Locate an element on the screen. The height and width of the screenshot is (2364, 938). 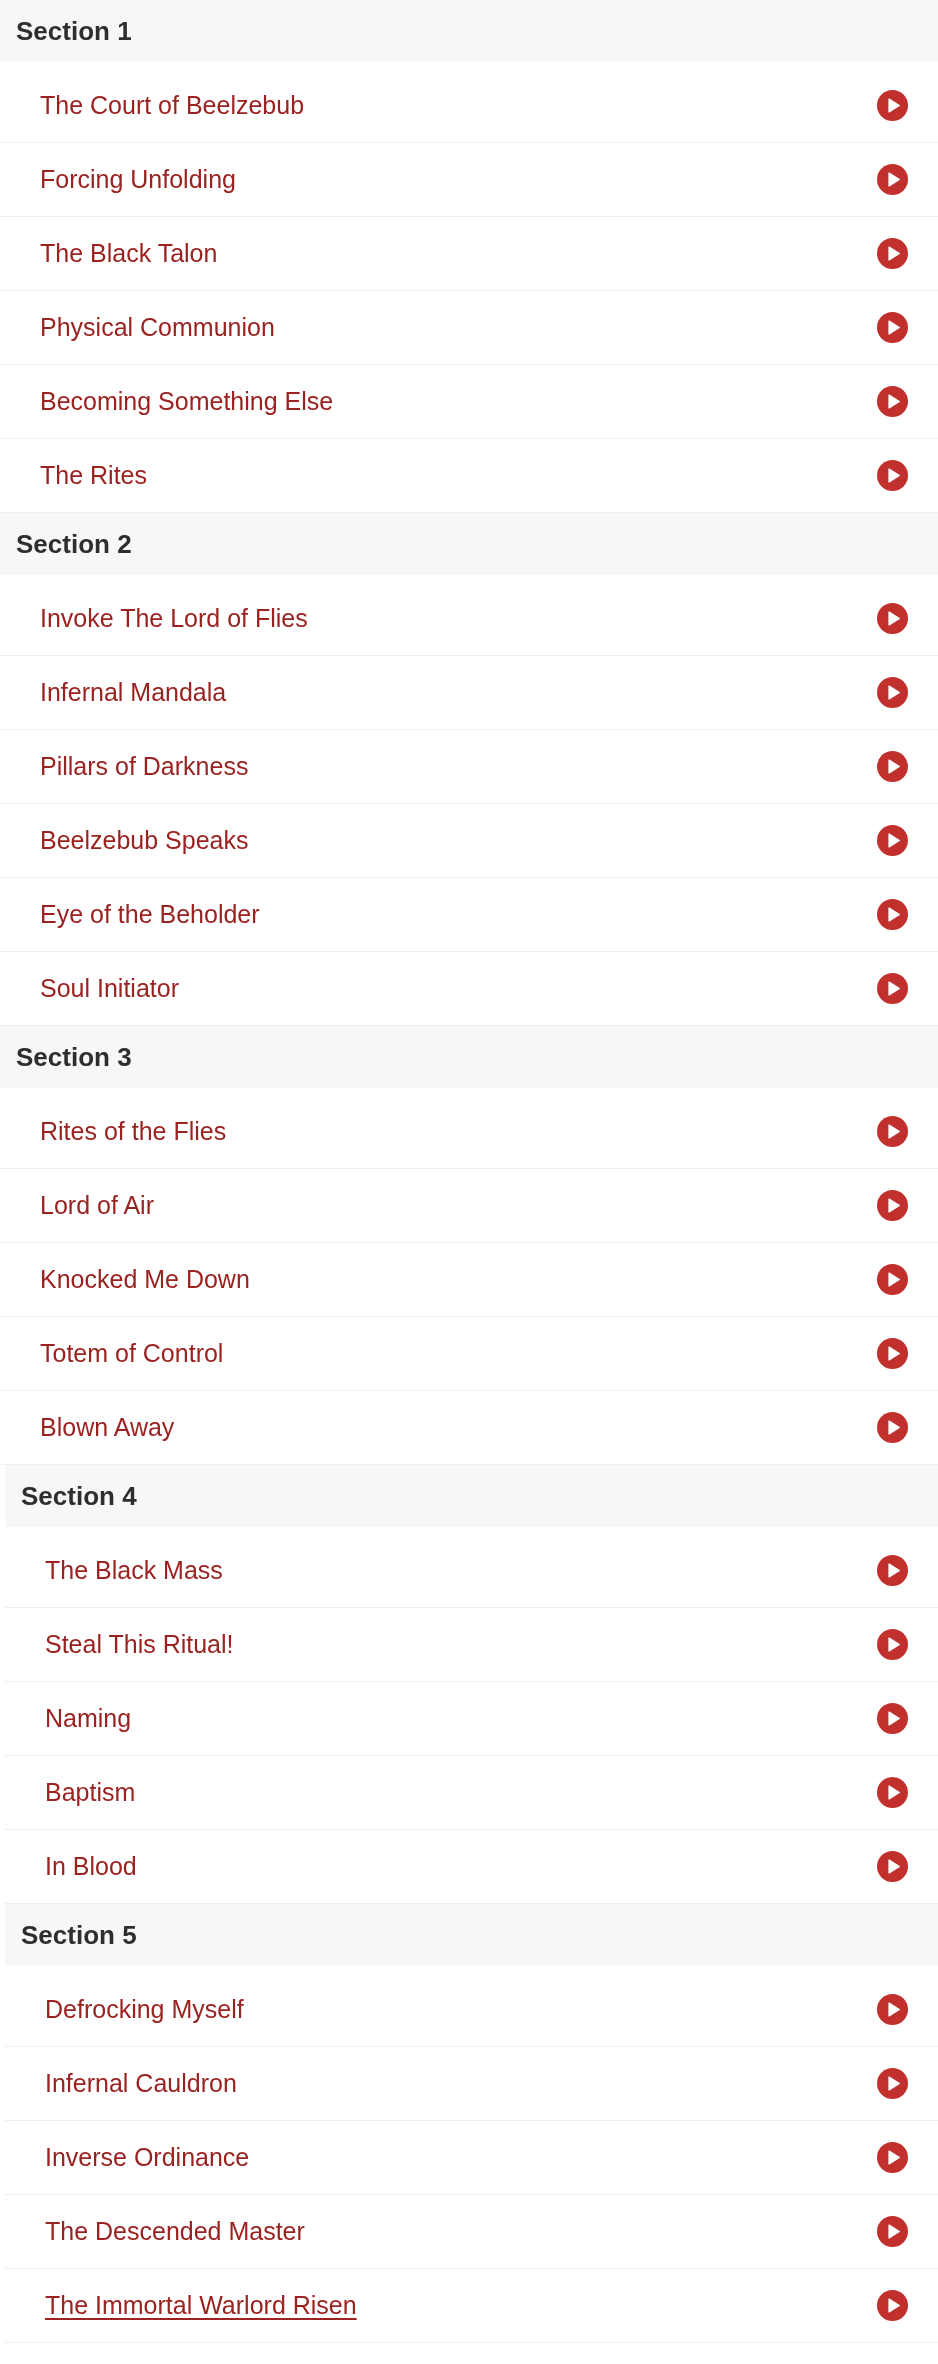
track-link: Inverse Ordinance is located at coordinates (147, 2157).